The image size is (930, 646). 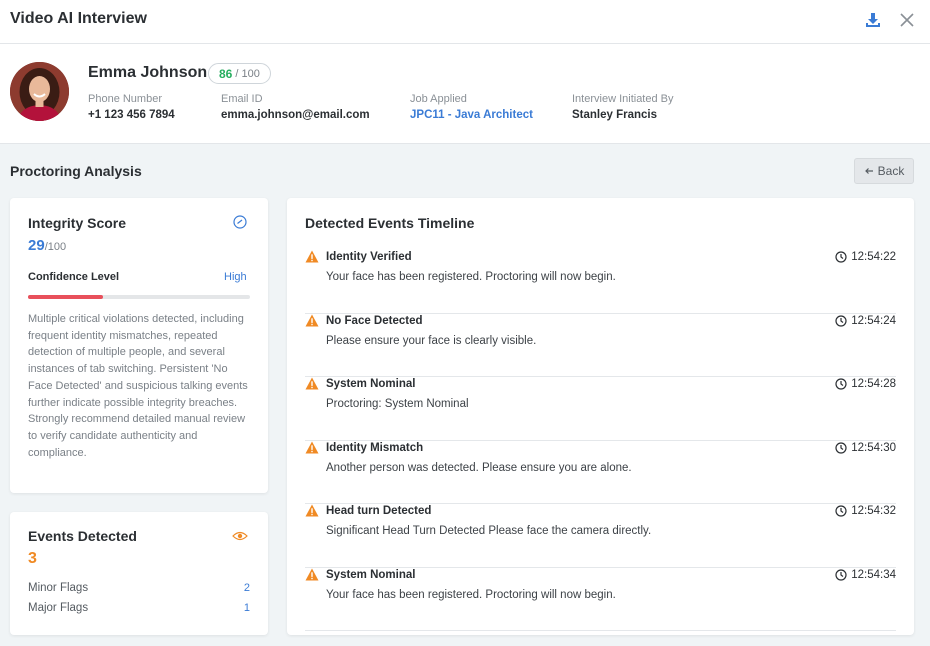 I want to click on event-time-value: 12:54:22, so click(x=873, y=257).